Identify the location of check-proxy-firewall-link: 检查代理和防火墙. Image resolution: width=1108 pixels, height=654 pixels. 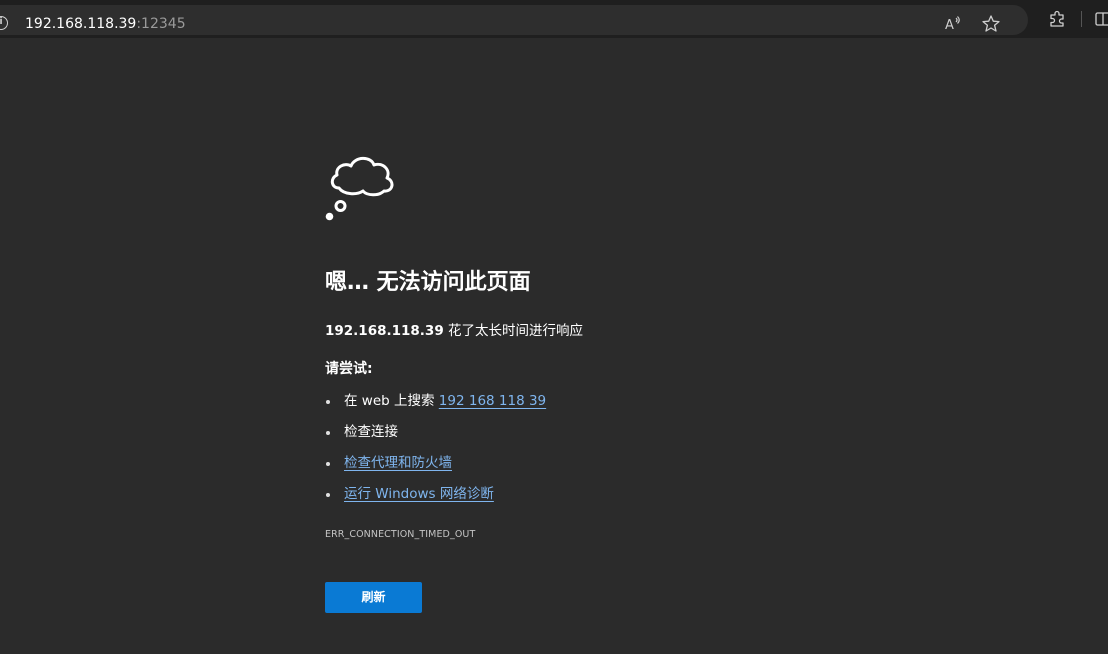
(398, 463).